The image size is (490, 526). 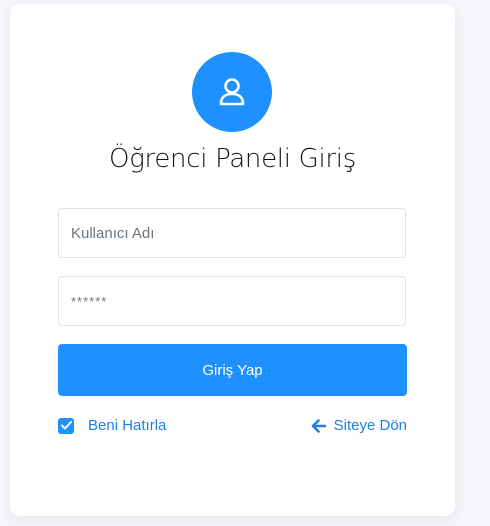 What do you see at coordinates (127, 425) in the screenshot?
I see `remember-me-label: Beni Hatırla` at bounding box center [127, 425].